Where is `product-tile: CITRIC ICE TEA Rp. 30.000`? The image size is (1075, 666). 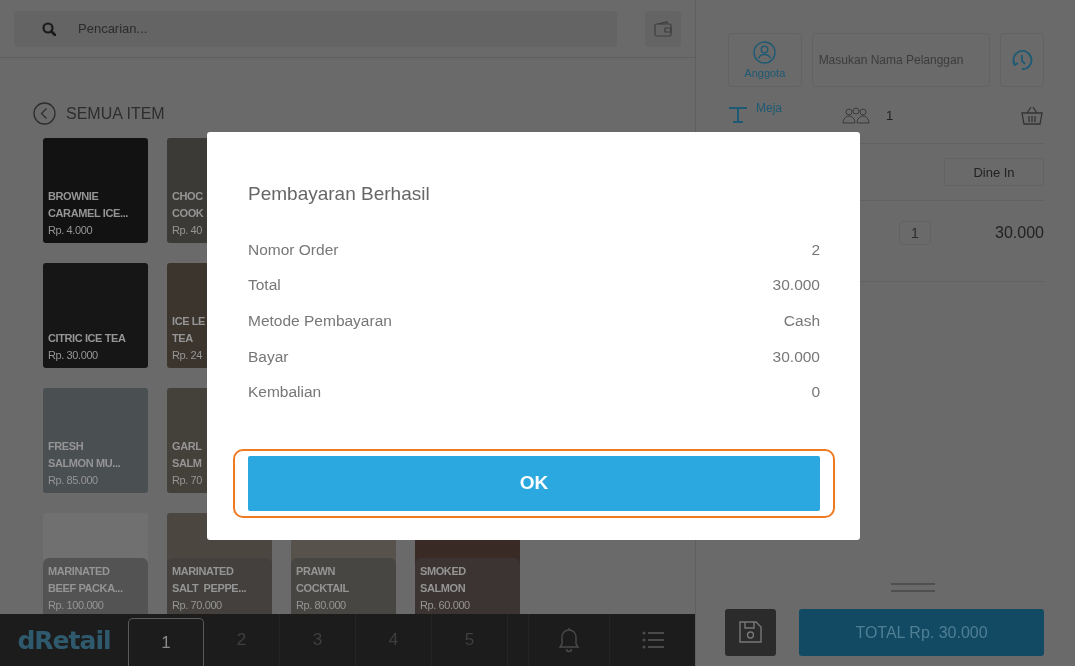 product-tile: CITRIC ICE TEA Rp. 30.000 is located at coordinates (95, 315).